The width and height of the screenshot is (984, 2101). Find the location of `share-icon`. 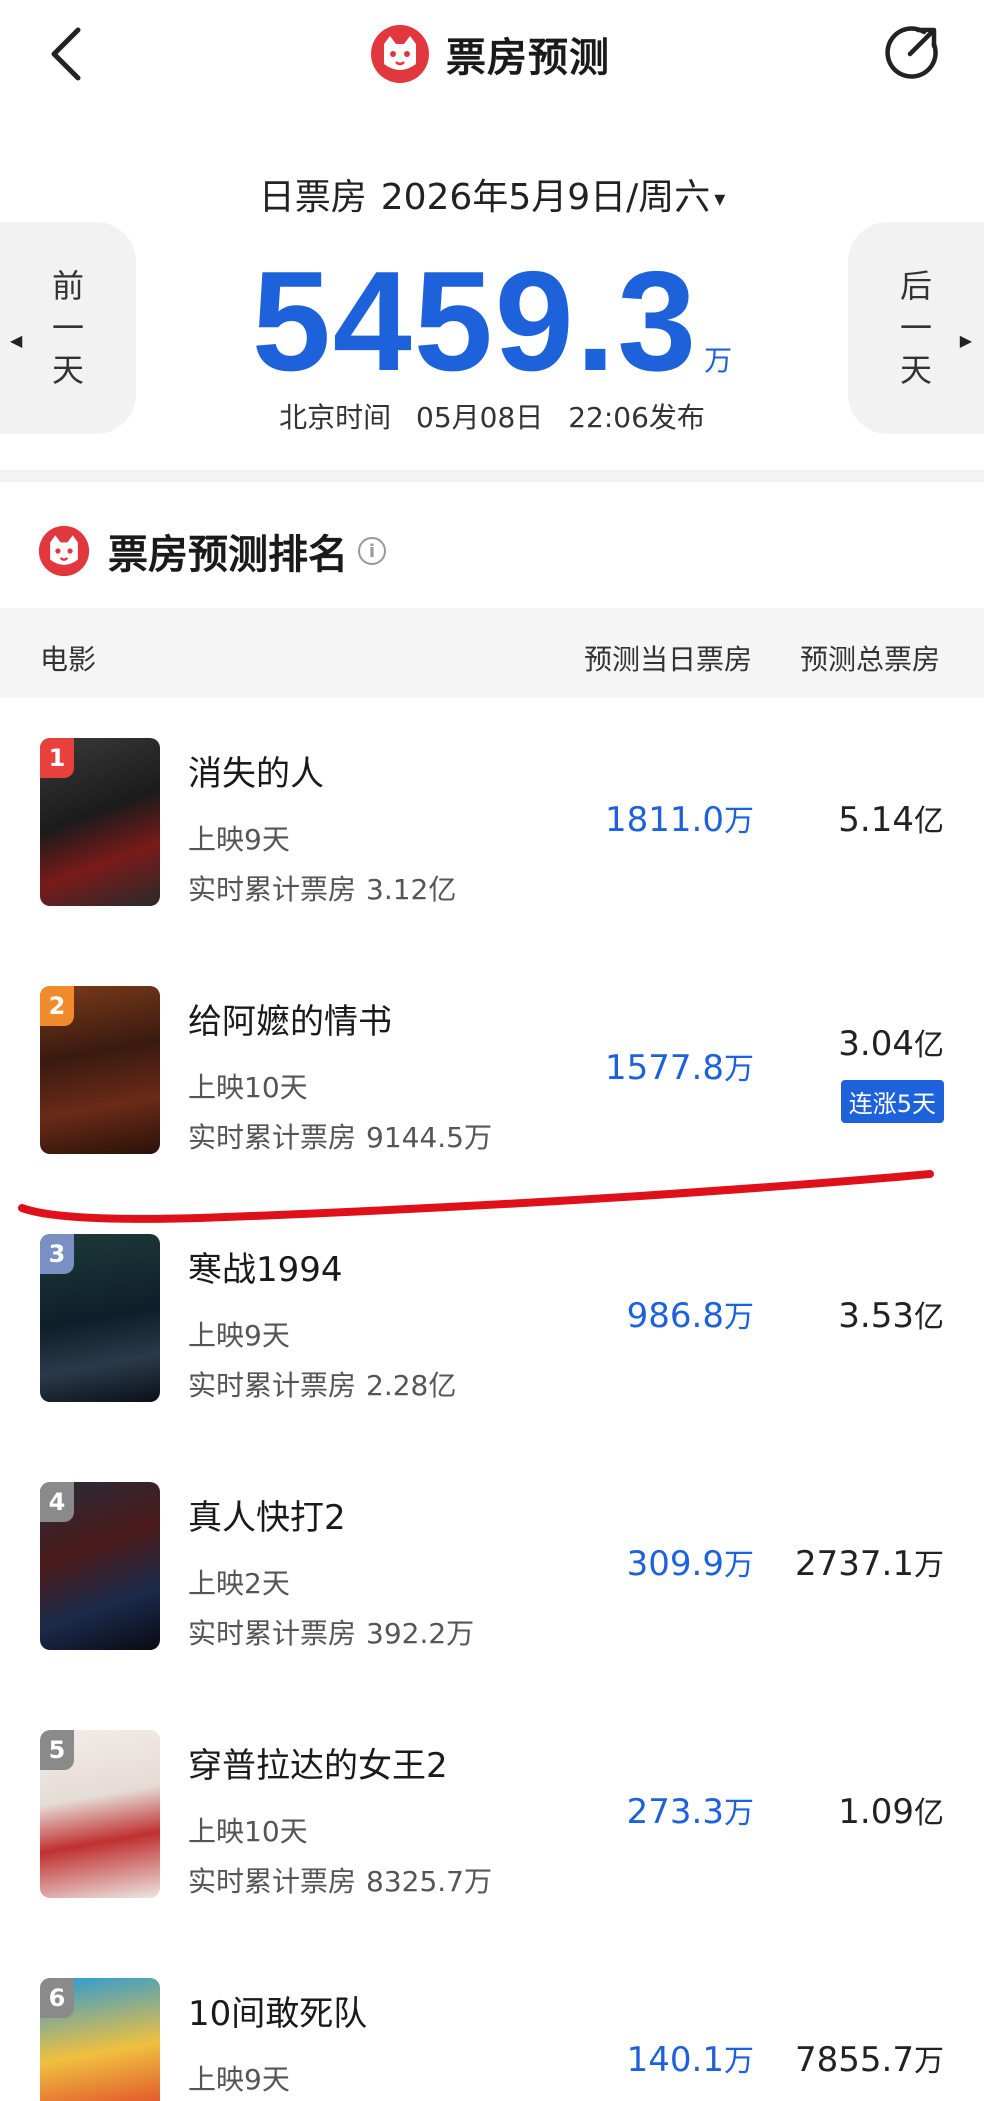

share-icon is located at coordinates (911, 52).